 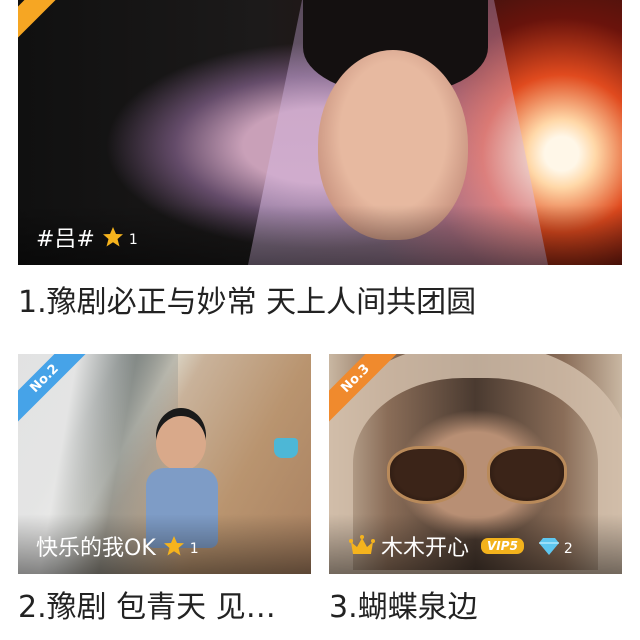 What do you see at coordinates (548, 546) in the screenshot?
I see `diamond-icon` at bounding box center [548, 546].